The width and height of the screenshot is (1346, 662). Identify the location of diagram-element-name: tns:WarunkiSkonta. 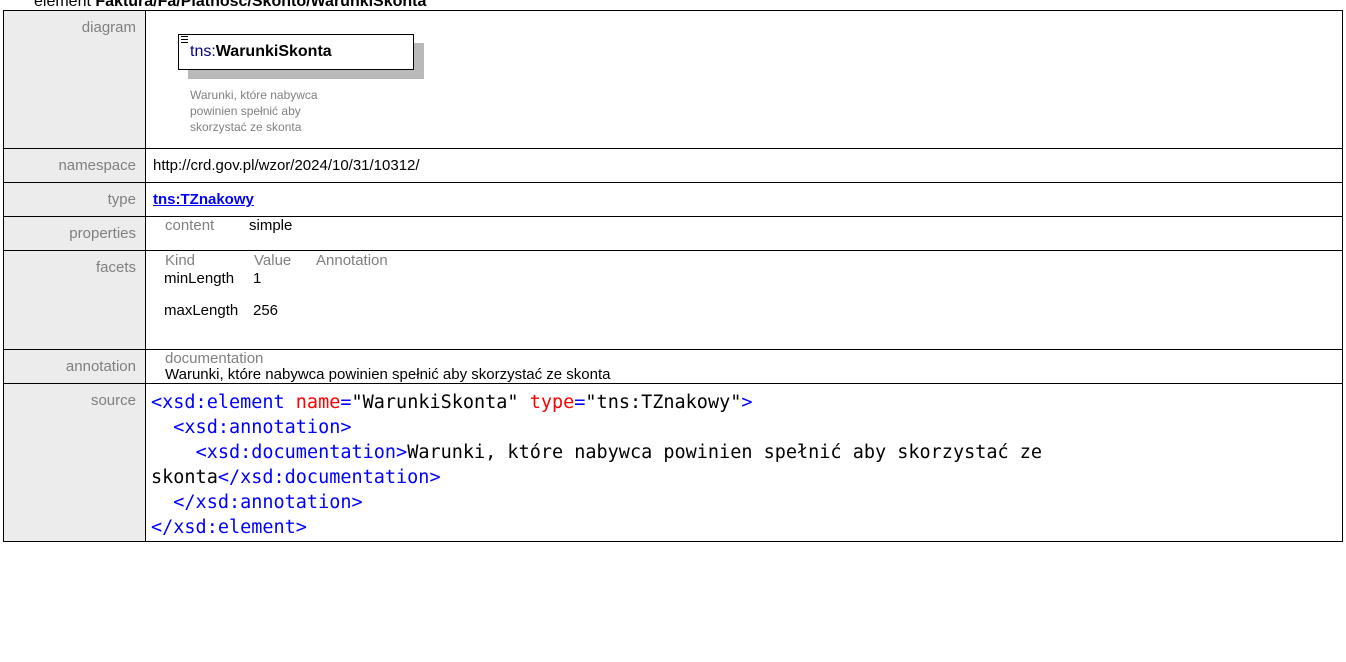
(261, 52).